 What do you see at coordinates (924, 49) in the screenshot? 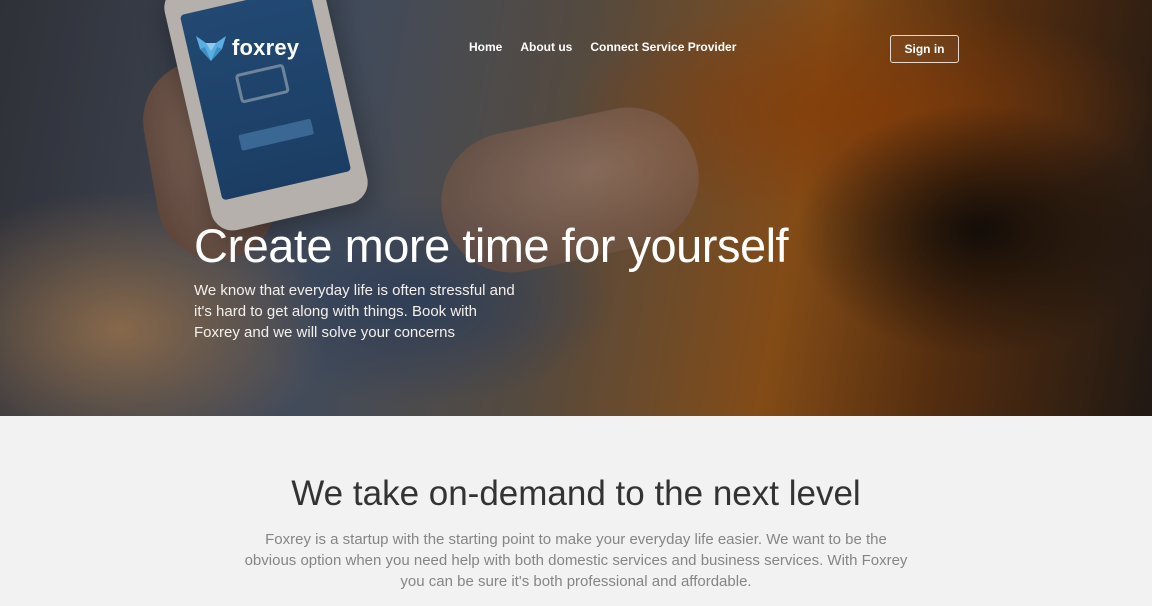
I see `sign-in-button: Sign in` at bounding box center [924, 49].